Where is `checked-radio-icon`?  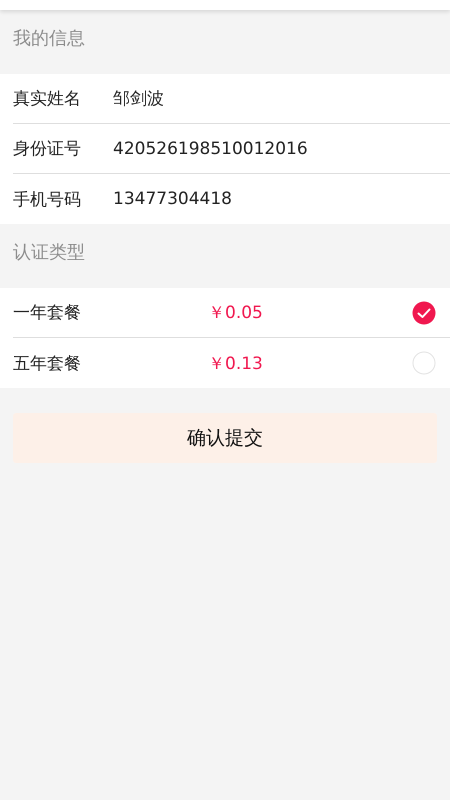
checked-radio-icon is located at coordinates (424, 312).